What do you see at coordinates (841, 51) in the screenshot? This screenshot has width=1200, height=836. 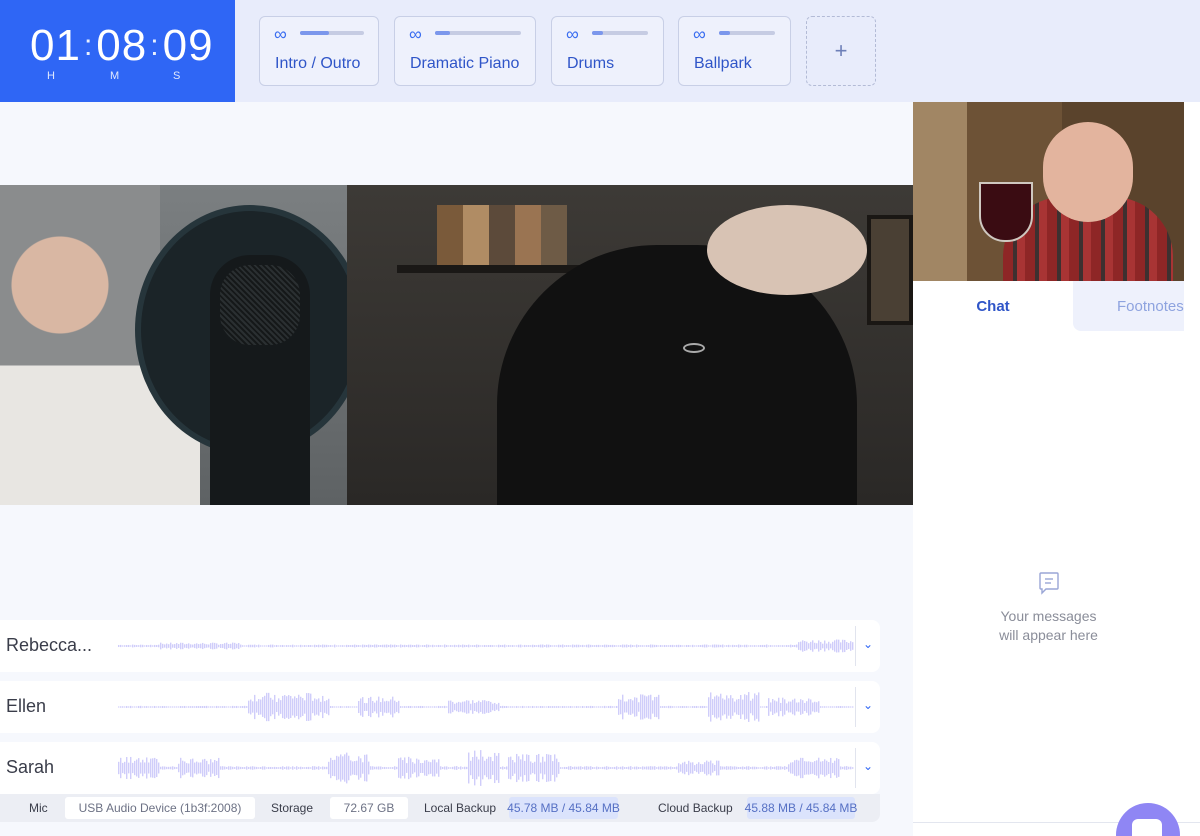 I see `add-sound-button: +` at bounding box center [841, 51].